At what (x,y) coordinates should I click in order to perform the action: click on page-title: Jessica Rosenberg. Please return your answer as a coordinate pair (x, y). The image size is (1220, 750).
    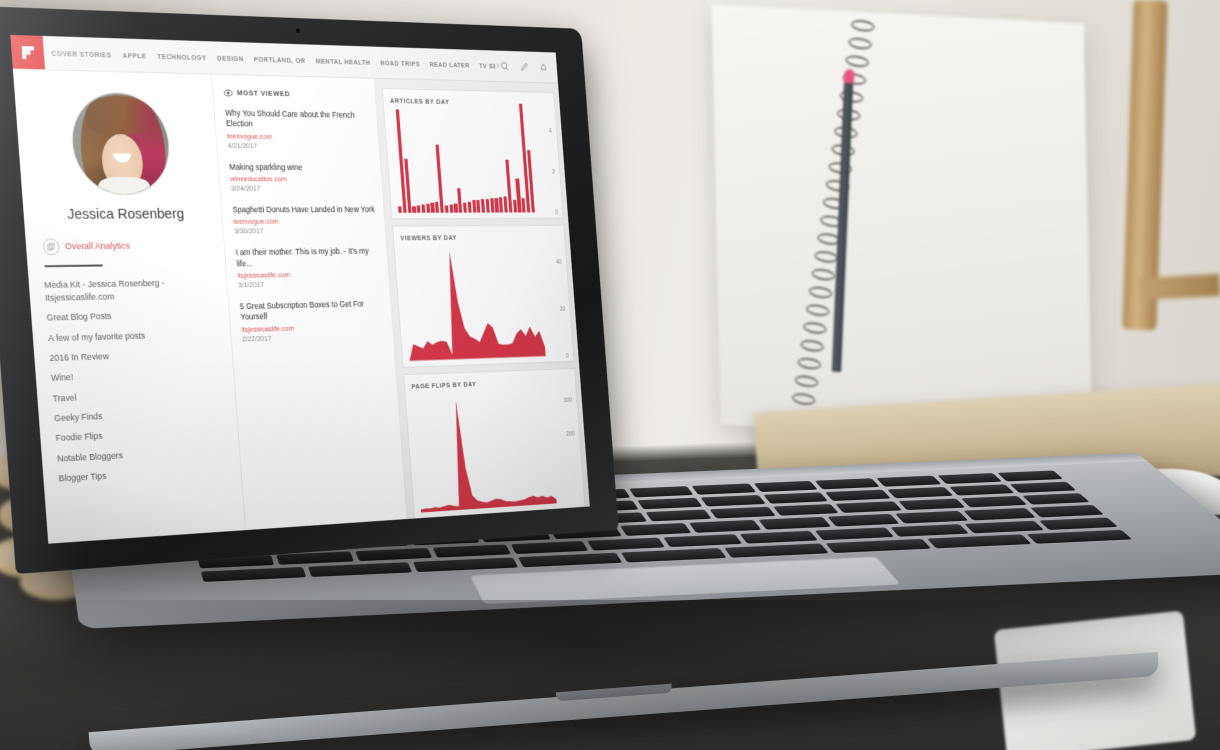
    Looking at the image, I should click on (125, 214).